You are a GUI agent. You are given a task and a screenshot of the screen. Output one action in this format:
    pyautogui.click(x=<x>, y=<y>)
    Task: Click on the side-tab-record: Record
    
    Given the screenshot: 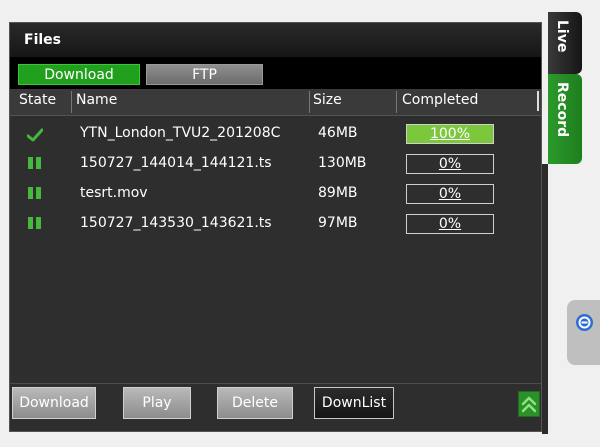 What is the action you would take?
    pyautogui.click(x=565, y=119)
    